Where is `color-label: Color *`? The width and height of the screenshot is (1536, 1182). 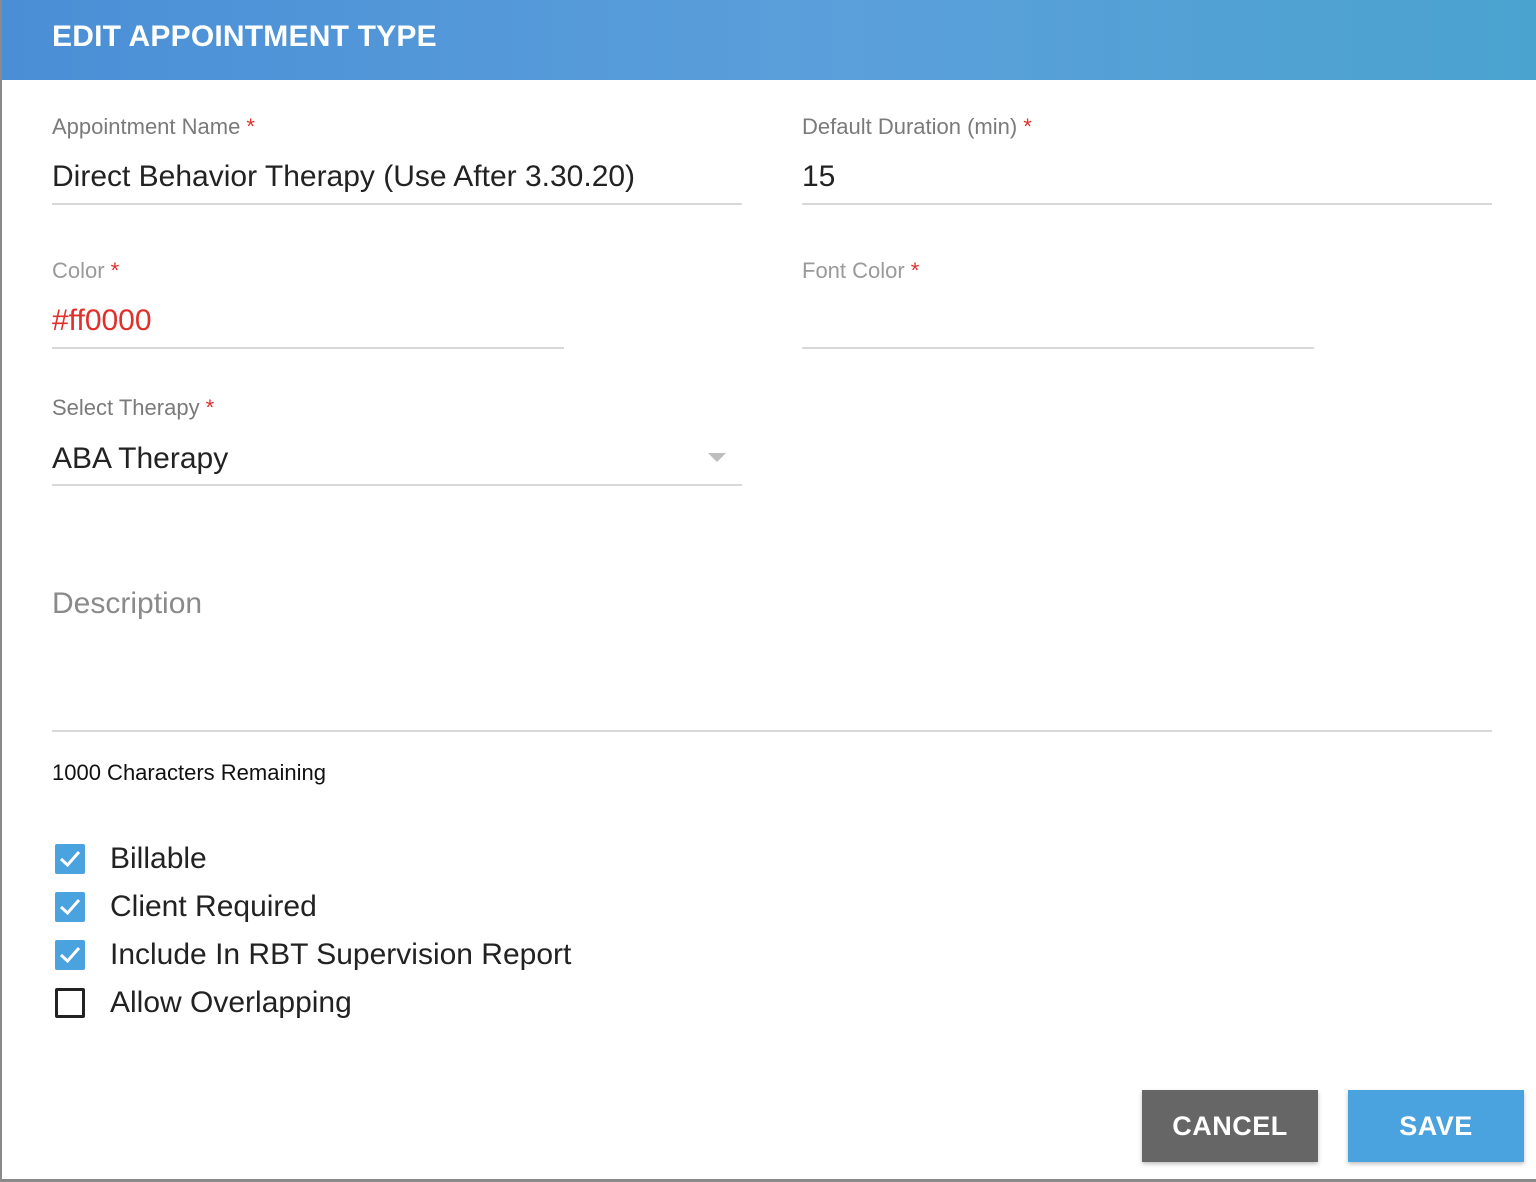 color-label: Color * is located at coordinates (86, 270).